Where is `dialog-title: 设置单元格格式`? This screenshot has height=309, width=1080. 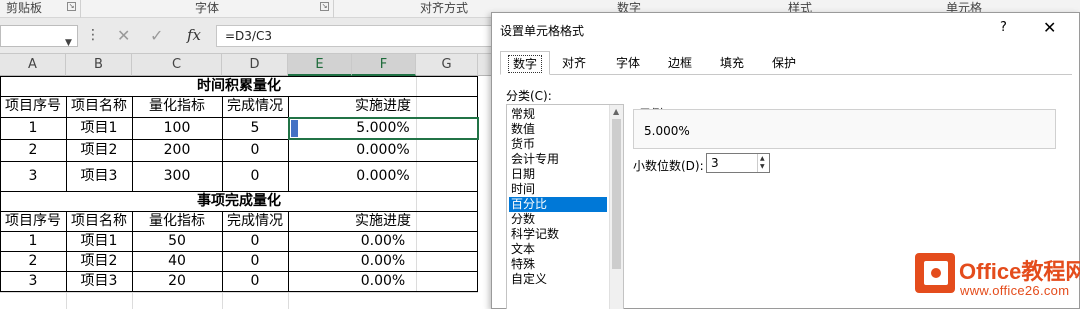 dialog-title: 设置单元格格式 is located at coordinates (542, 31).